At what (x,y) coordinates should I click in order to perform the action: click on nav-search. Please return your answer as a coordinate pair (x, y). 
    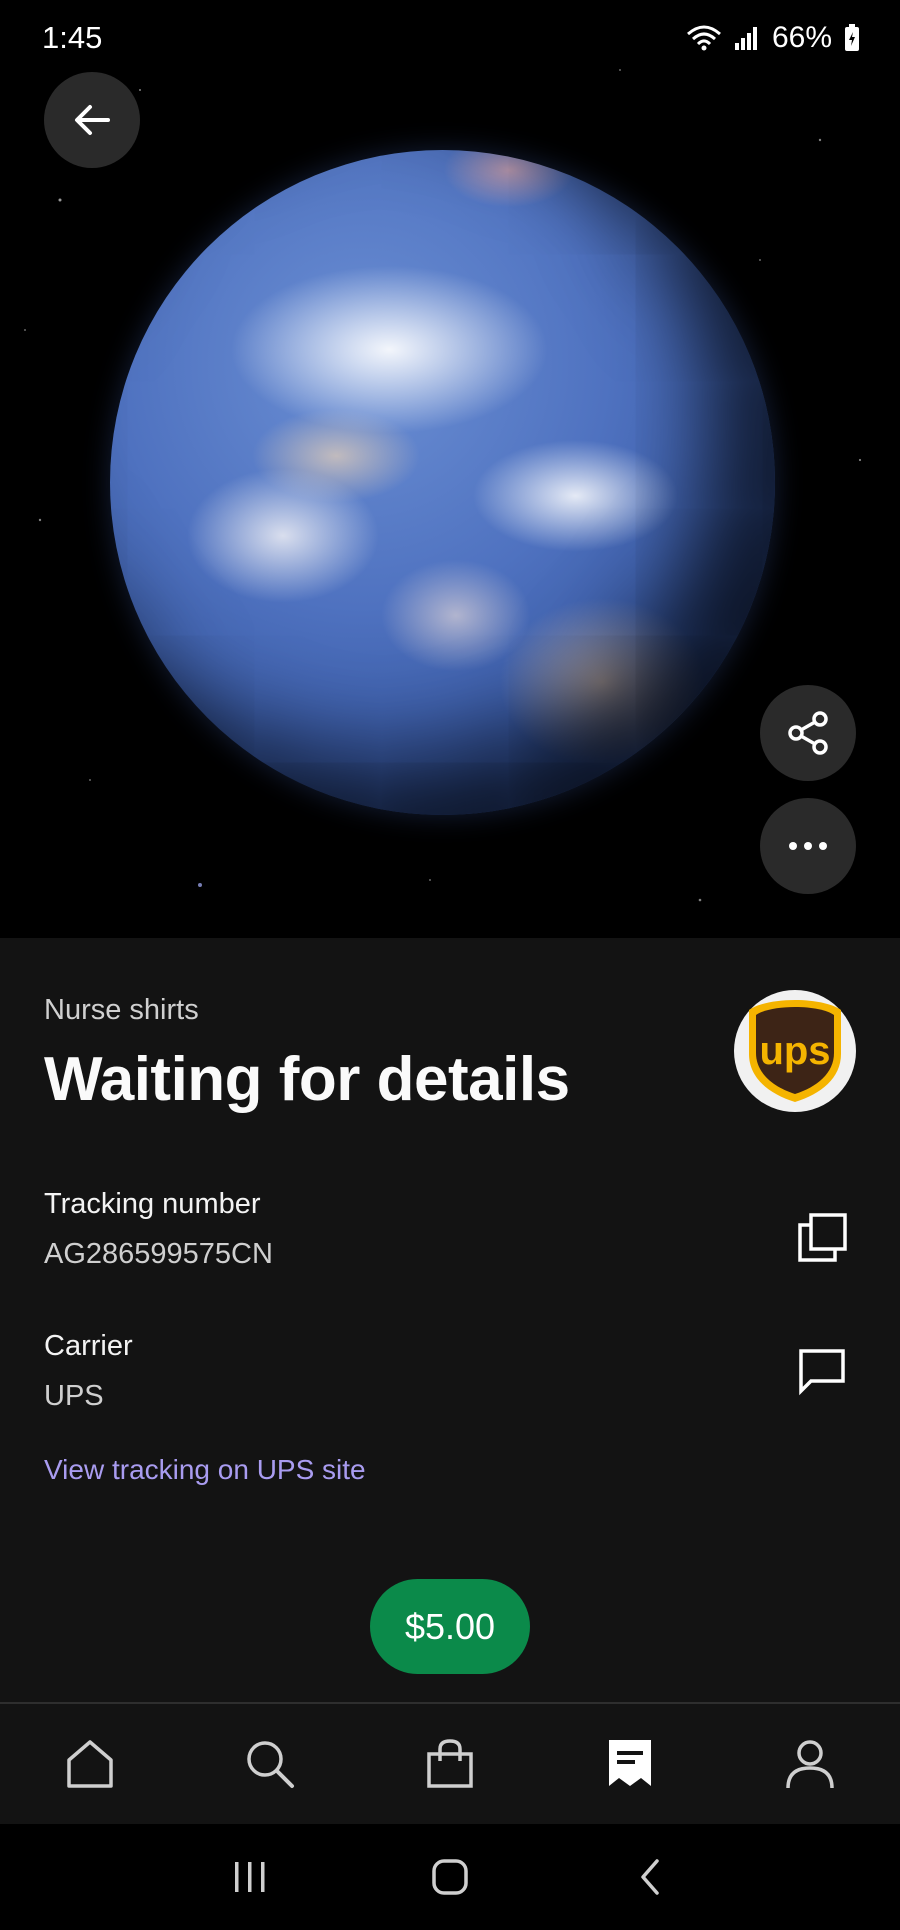
    Looking at the image, I should click on (270, 1764).